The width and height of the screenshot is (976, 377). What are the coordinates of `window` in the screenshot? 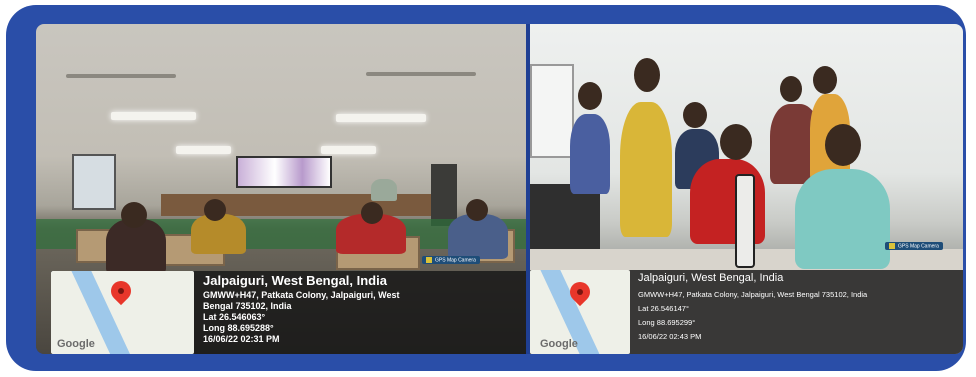 It's located at (94, 182).